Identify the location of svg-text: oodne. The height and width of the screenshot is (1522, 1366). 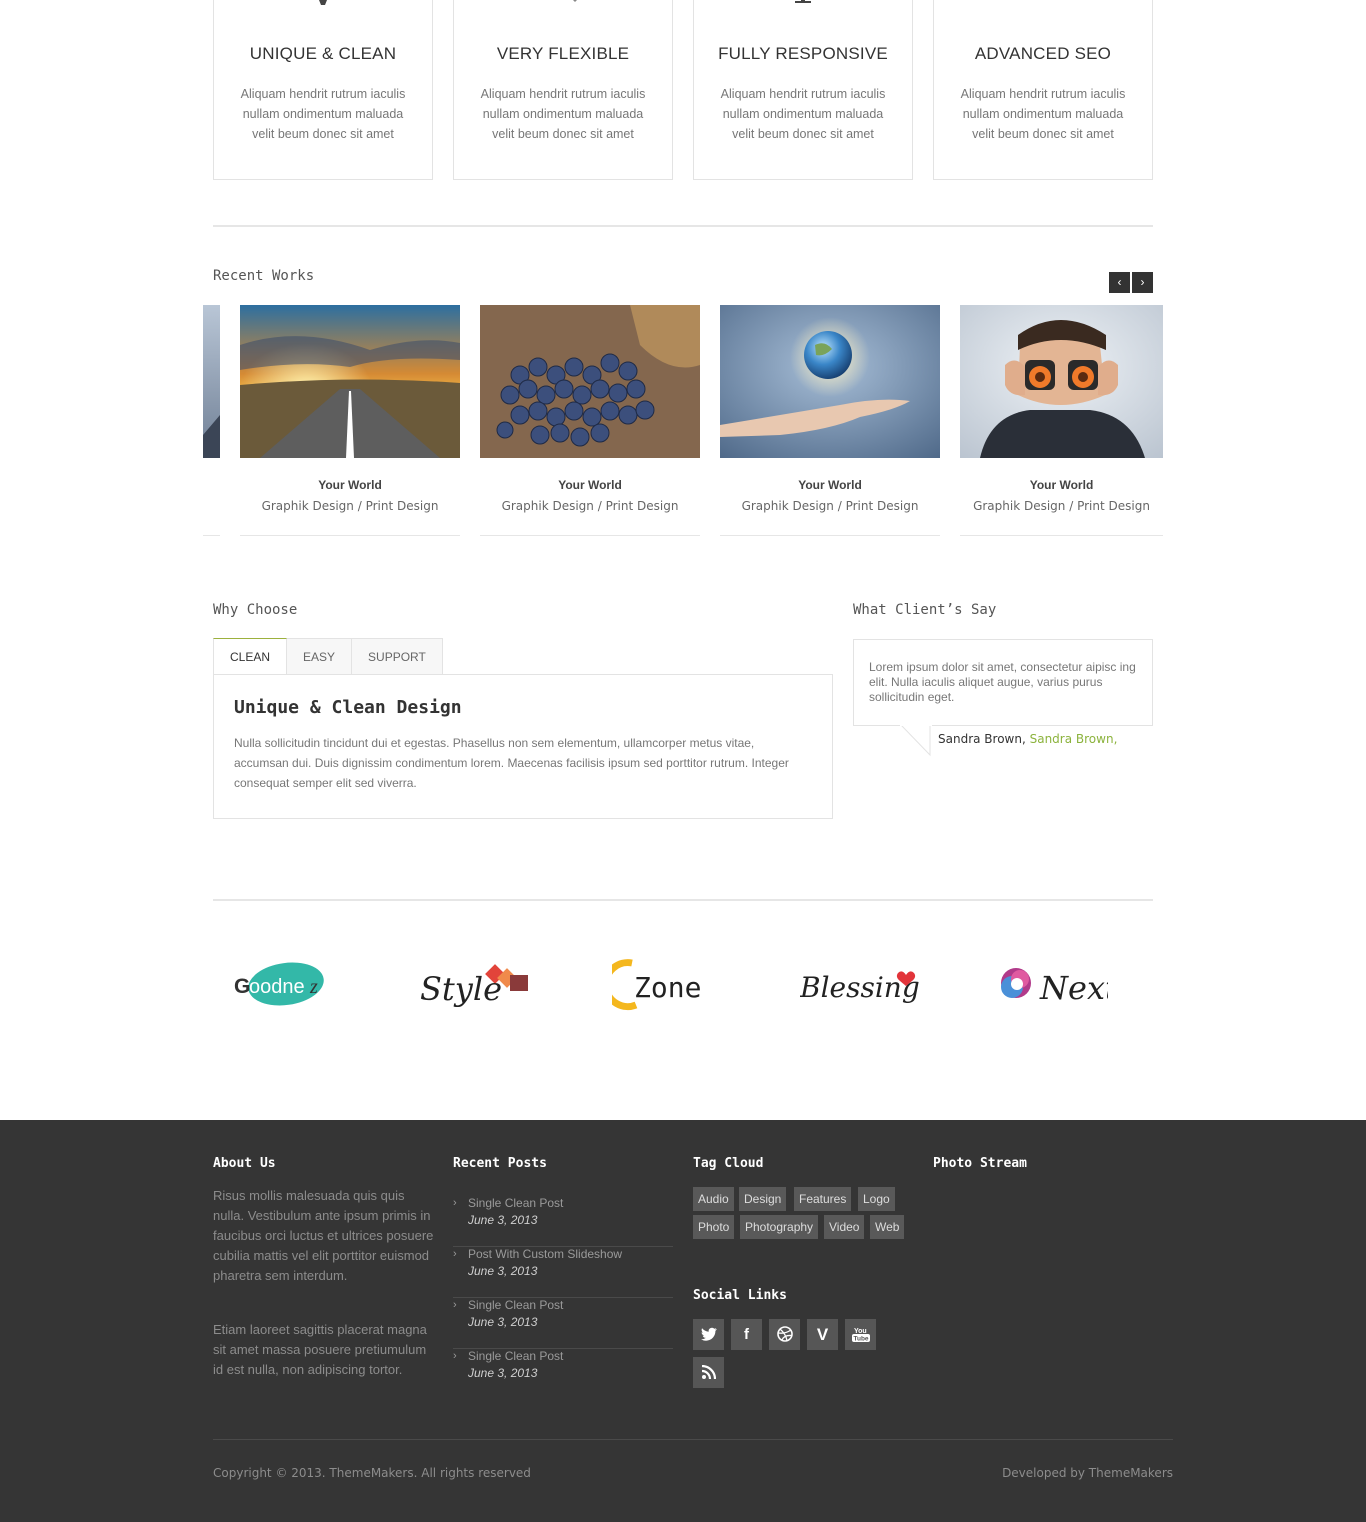
(277, 987).